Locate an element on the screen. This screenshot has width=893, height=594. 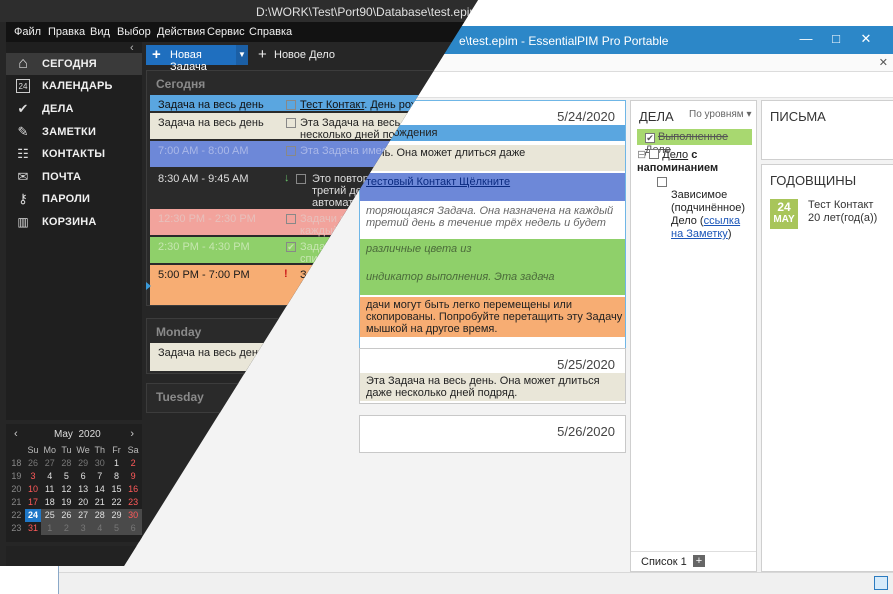
sidebar-item-trash: ▥ КОРЗИНА is located at coordinates (74, 222).